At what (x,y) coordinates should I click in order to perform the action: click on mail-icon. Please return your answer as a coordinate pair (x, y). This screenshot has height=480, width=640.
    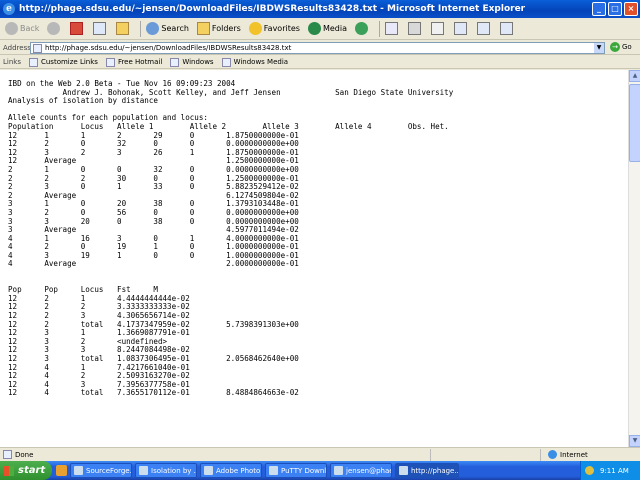
    Looking at the image, I should click on (391, 28).